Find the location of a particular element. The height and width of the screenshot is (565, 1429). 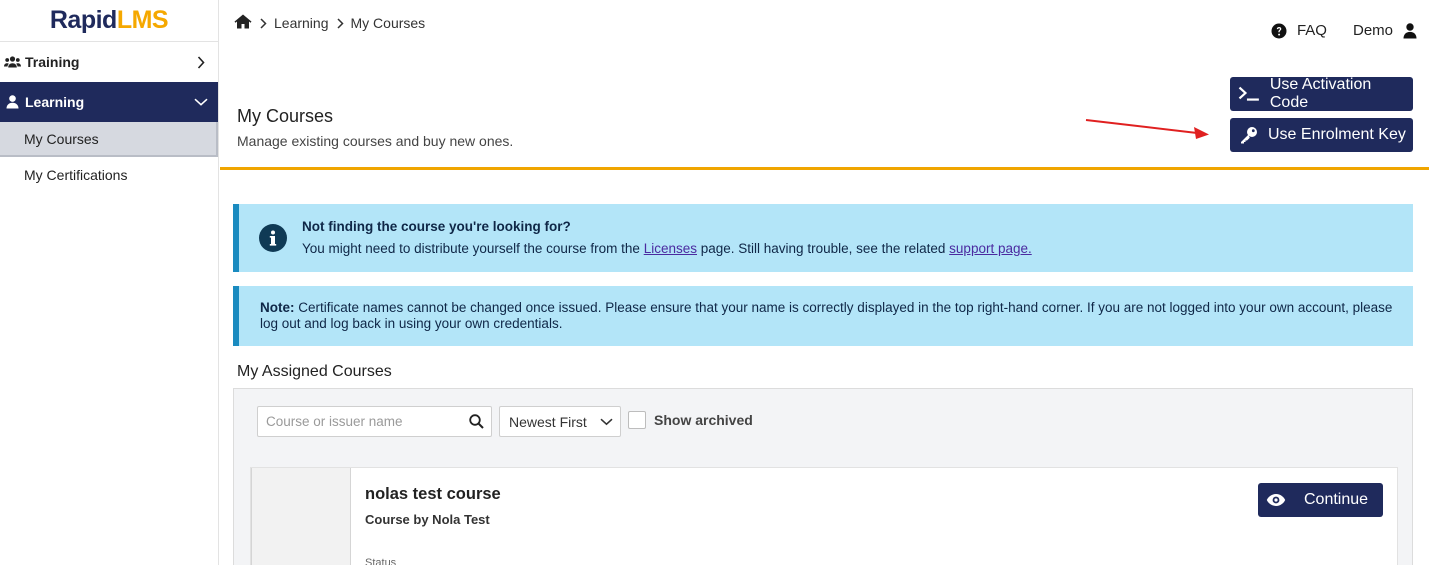

eye-icon is located at coordinates (1276, 500).